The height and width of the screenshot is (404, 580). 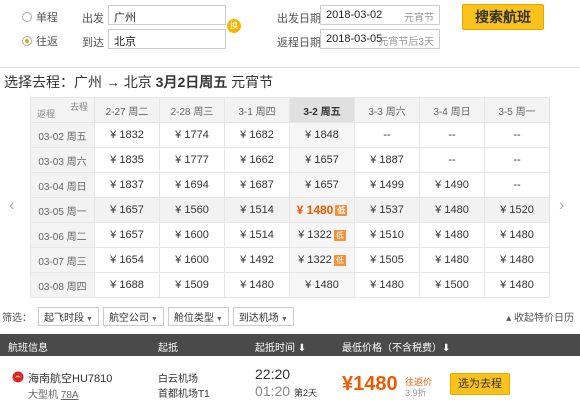 What do you see at coordinates (62, 185) in the screenshot?
I see `calendar-row-header: 03-04 周日` at bounding box center [62, 185].